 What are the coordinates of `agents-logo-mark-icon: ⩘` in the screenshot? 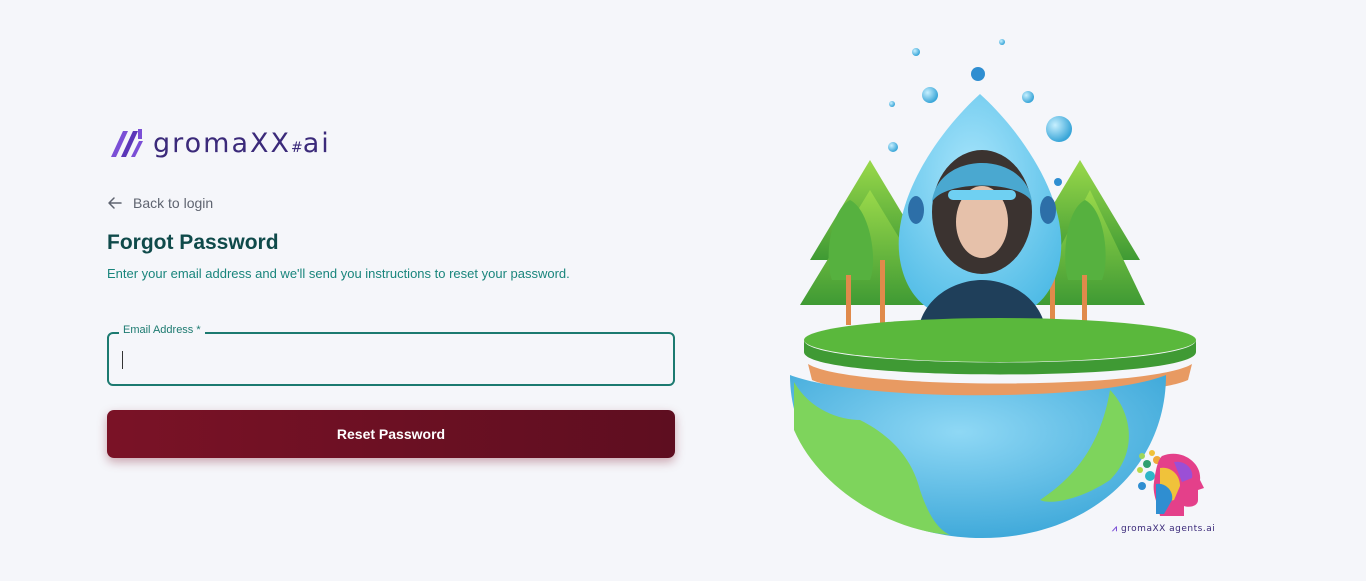 It's located at (1115, 529).